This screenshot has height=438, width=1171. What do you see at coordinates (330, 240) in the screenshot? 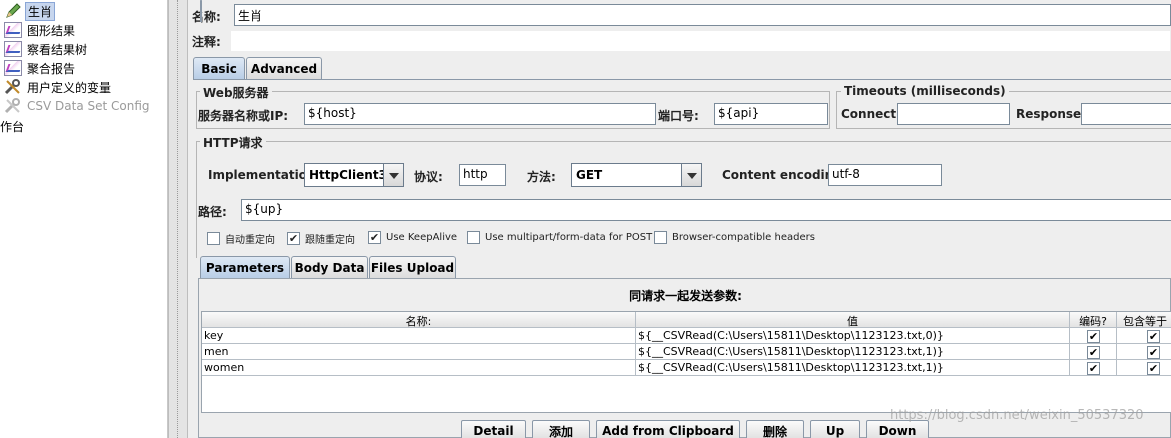
I see `checkbox-label: 跟随重定向` at bounding box center [330, 240].